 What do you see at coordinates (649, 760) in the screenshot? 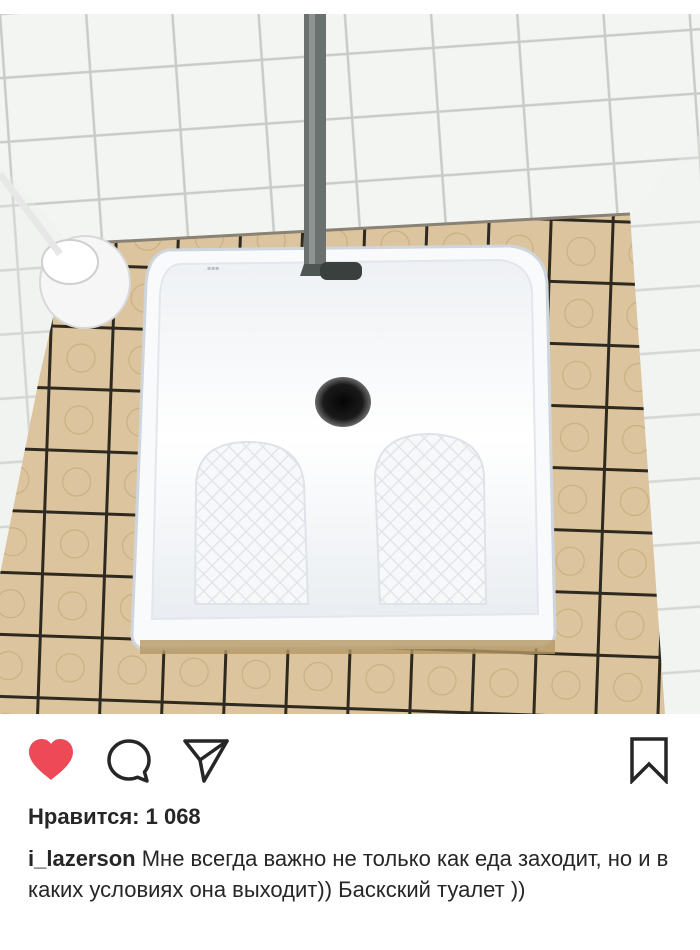
I see `bookmark-icon` at bounding box center [649, 760].